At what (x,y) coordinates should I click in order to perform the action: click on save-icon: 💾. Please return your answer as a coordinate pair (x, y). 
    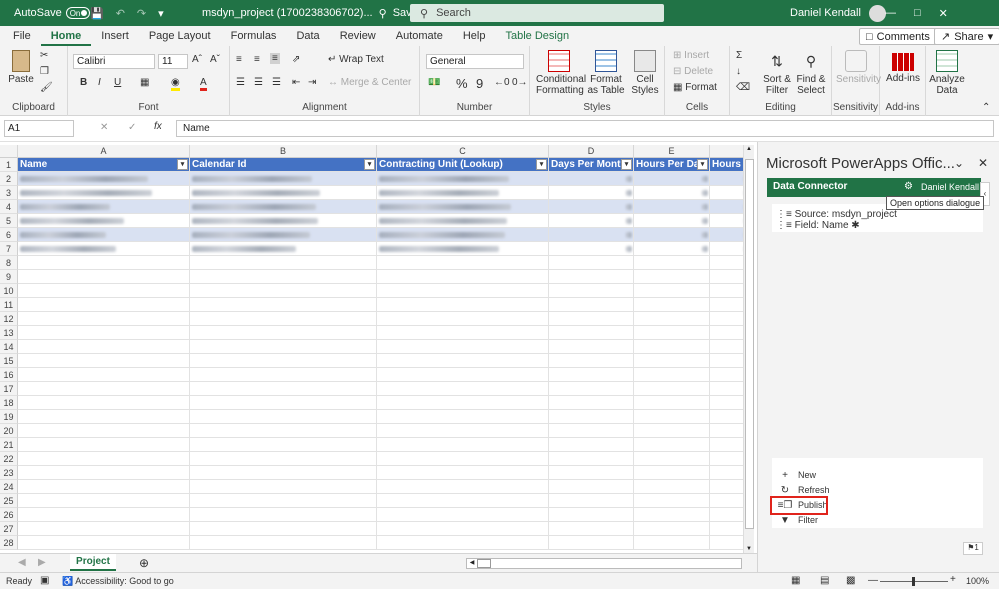
    Looking at the image, I should click on (97, 13).